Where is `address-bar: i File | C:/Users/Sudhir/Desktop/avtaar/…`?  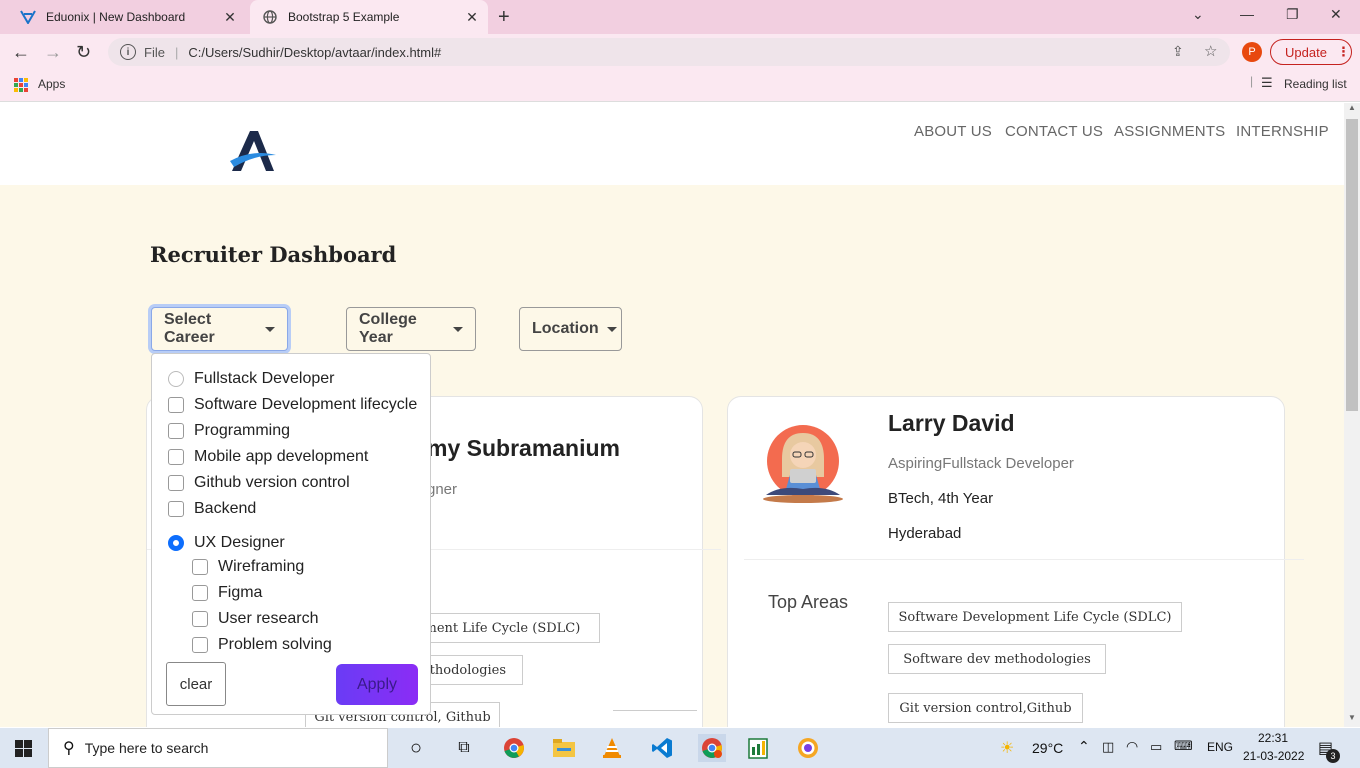 address-bar: i File | C:/Users/Sudhir/Desktop/avtaar/… is located at coordinates (669, 52).